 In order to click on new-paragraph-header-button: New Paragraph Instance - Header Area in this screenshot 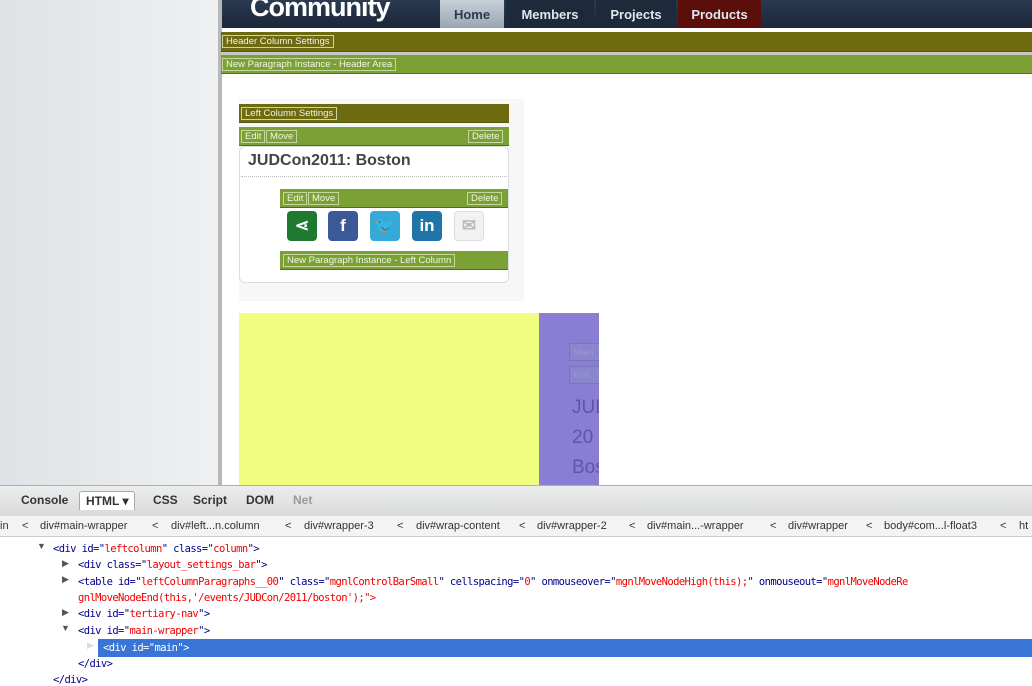, I will do `click(309, 64)`.